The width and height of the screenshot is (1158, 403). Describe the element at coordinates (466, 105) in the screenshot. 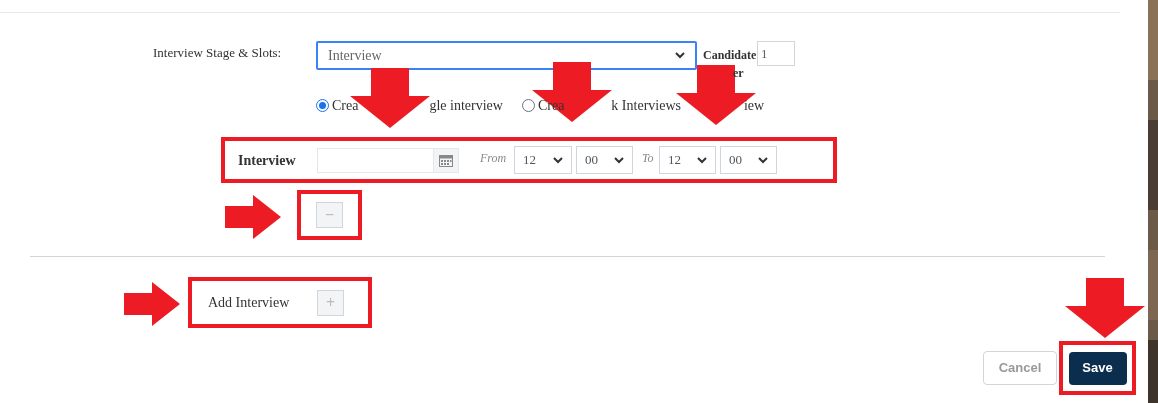

I see `radio-label: gle interview` at that location.